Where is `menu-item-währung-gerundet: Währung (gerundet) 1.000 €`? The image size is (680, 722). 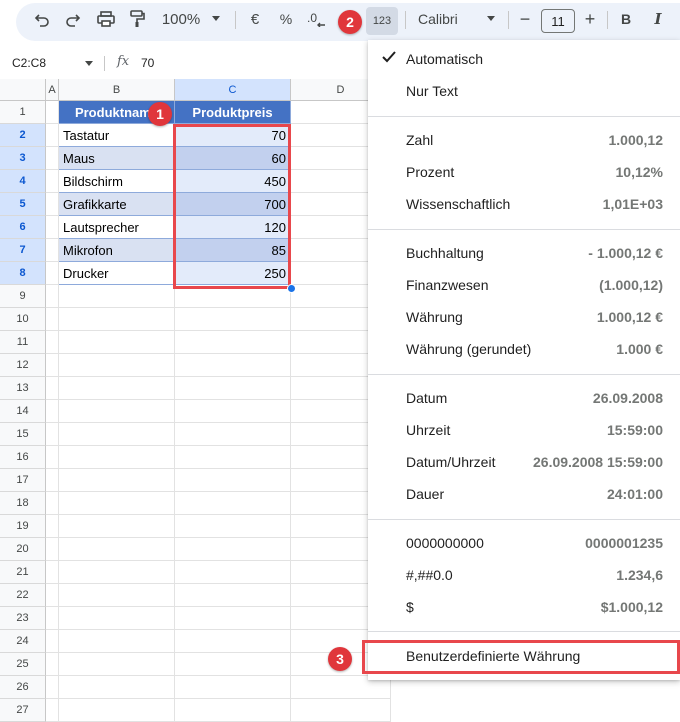
menu-item-währung-gerundet: Währung (gerundet) 1.000 € is located at coordinates (524, 349).